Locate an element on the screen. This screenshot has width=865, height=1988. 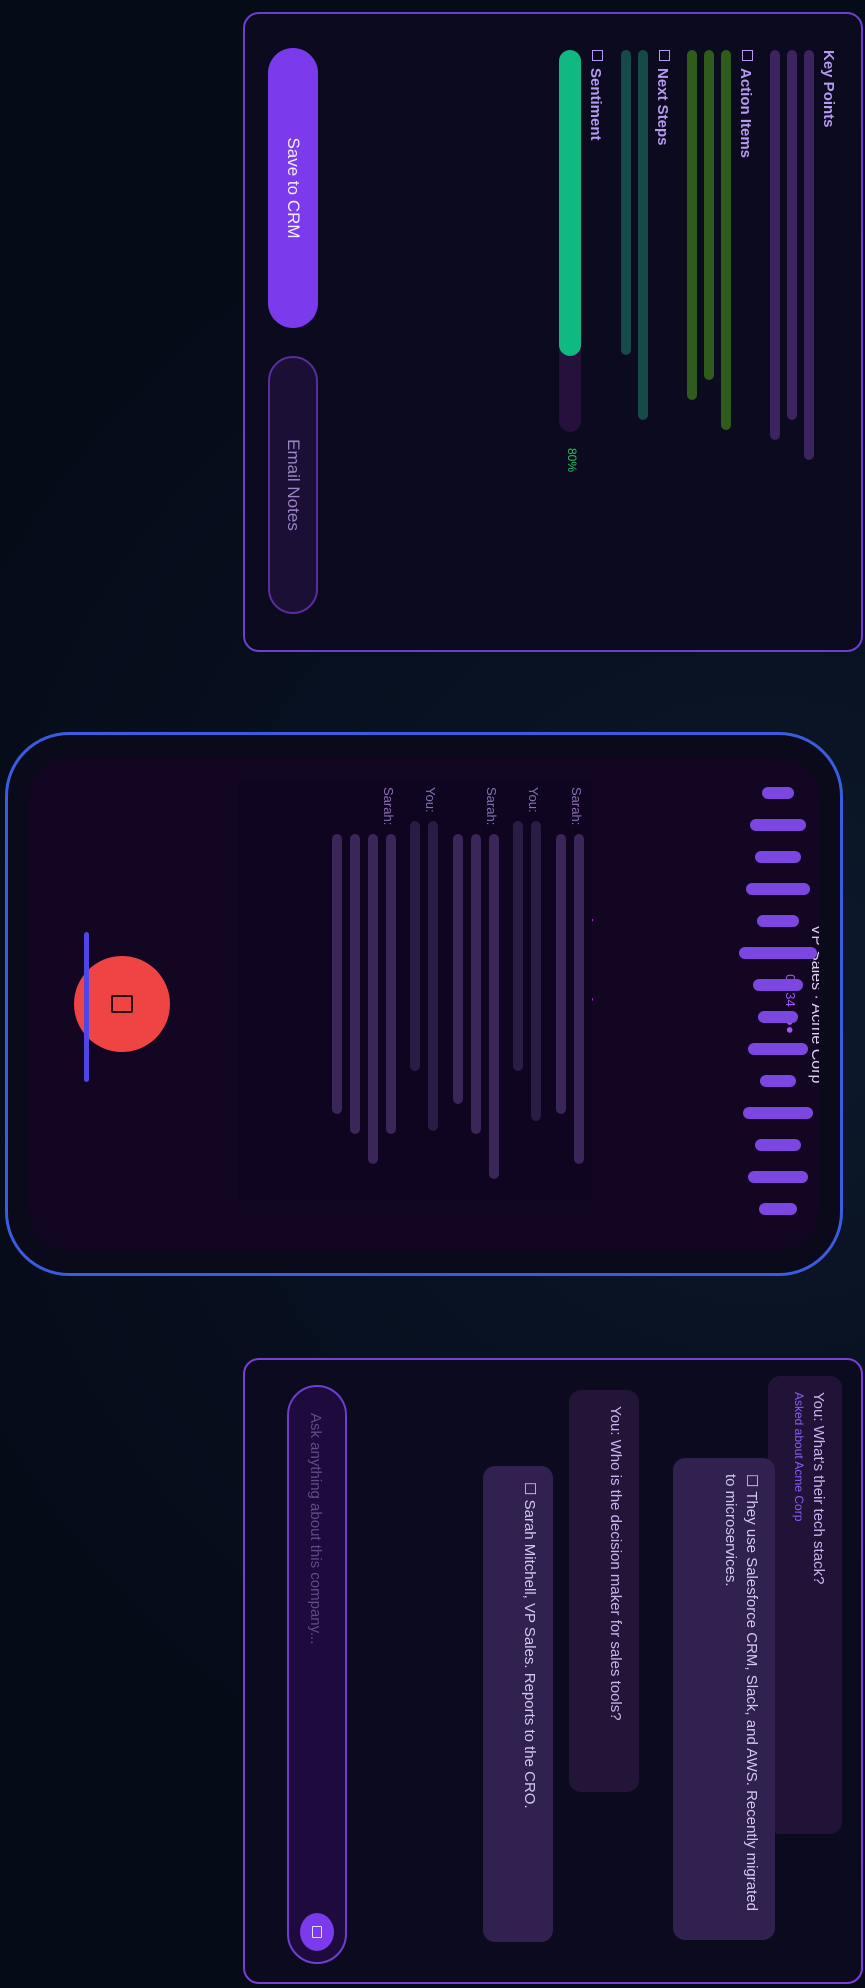
next-steps-heading: Next Steps is located at coordinates (662, 98).